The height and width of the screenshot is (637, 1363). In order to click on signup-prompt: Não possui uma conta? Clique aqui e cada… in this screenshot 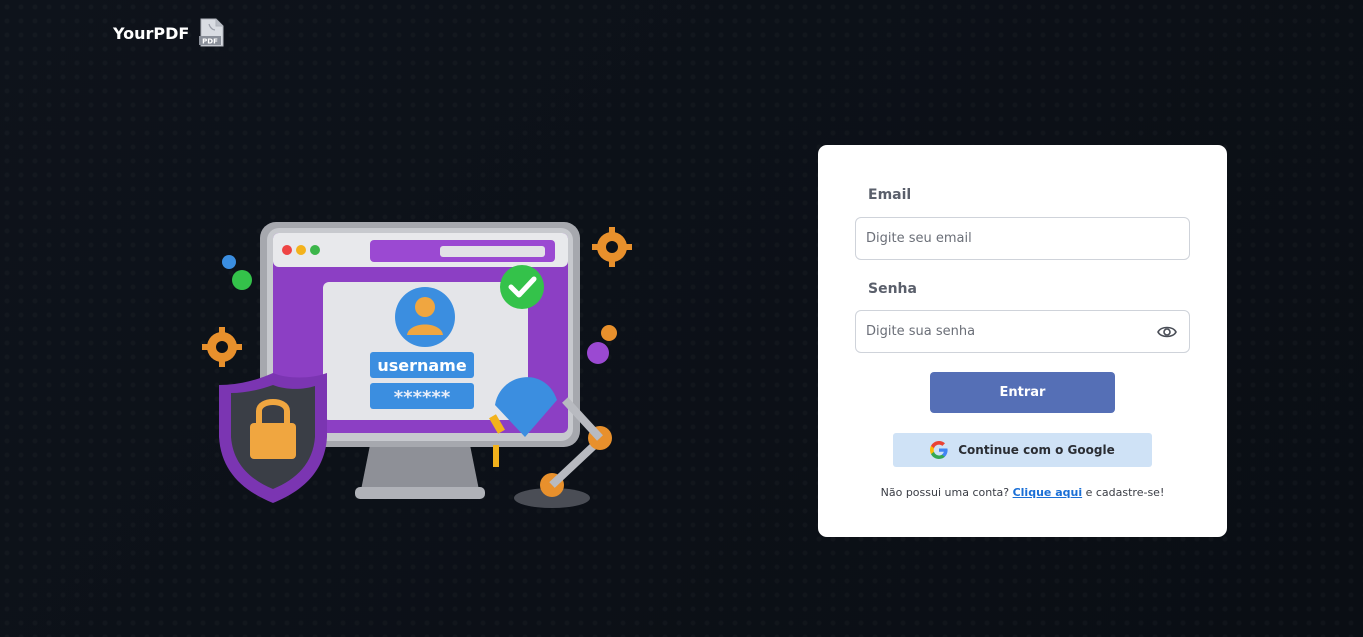, I will do `click(1022, 492)`.